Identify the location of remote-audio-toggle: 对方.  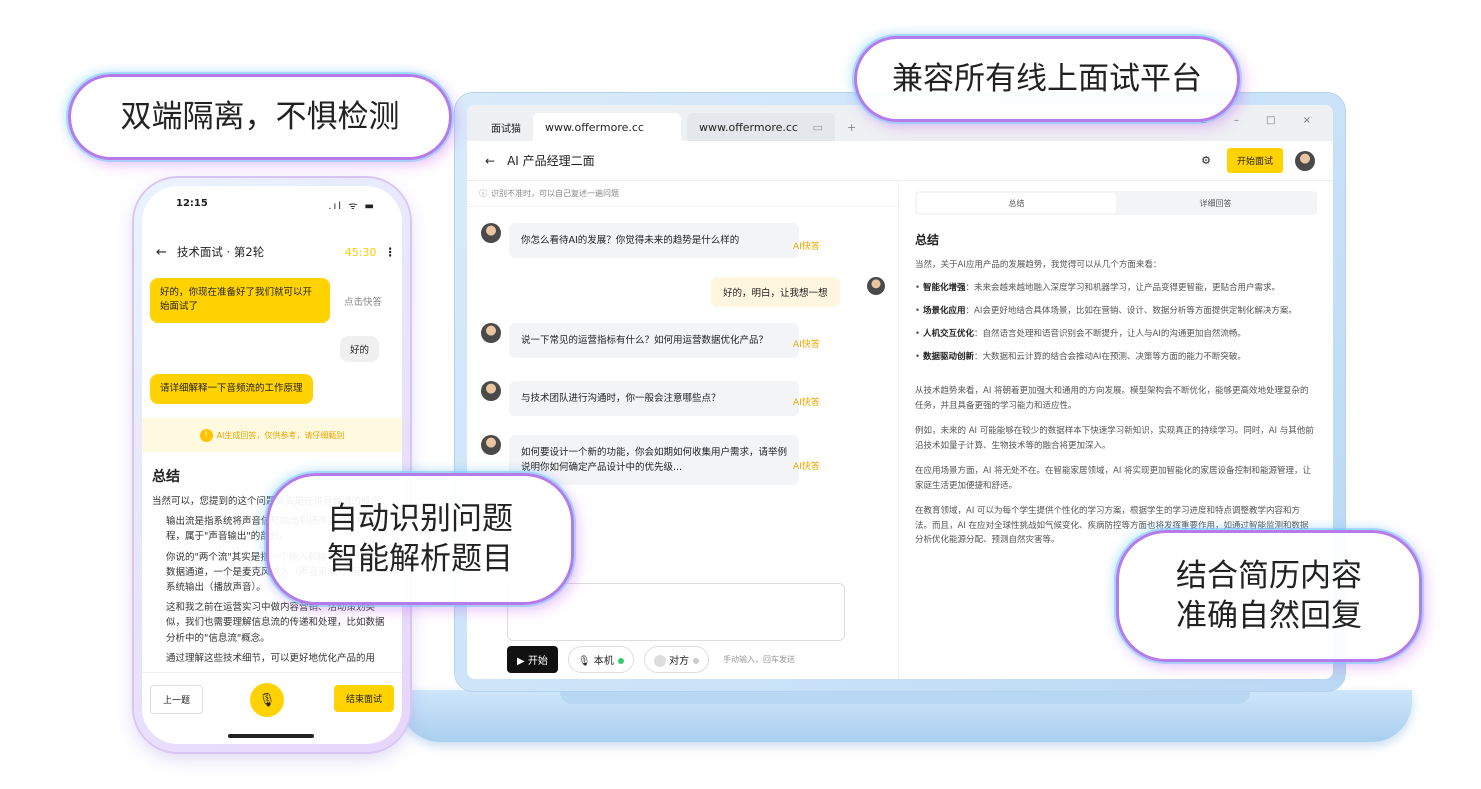
(676, 659).